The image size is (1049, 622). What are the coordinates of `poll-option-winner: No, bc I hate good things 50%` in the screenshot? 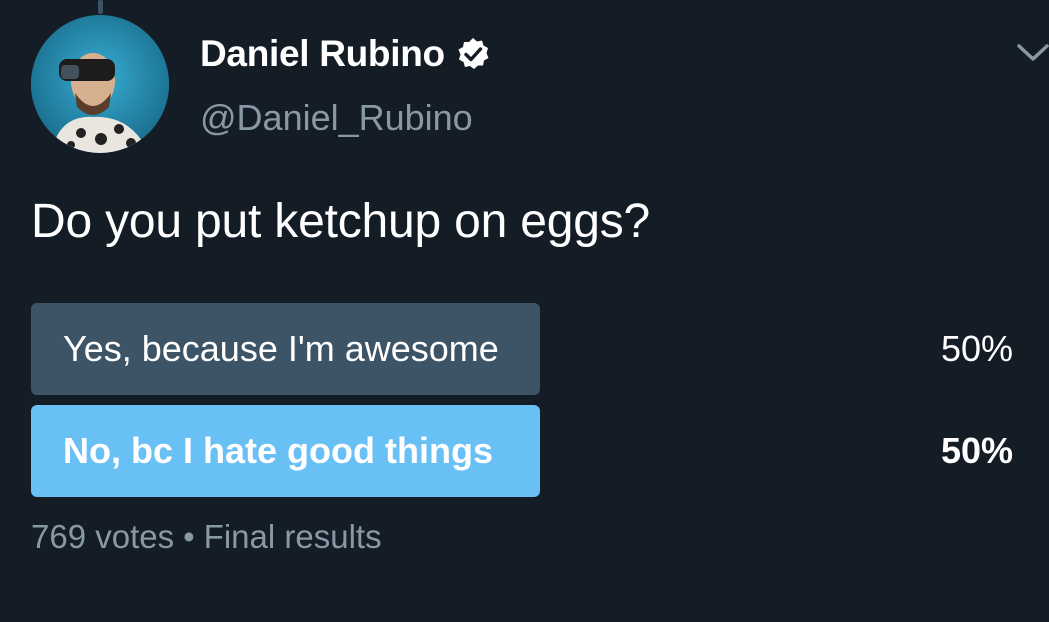 It's located at (523, 451).